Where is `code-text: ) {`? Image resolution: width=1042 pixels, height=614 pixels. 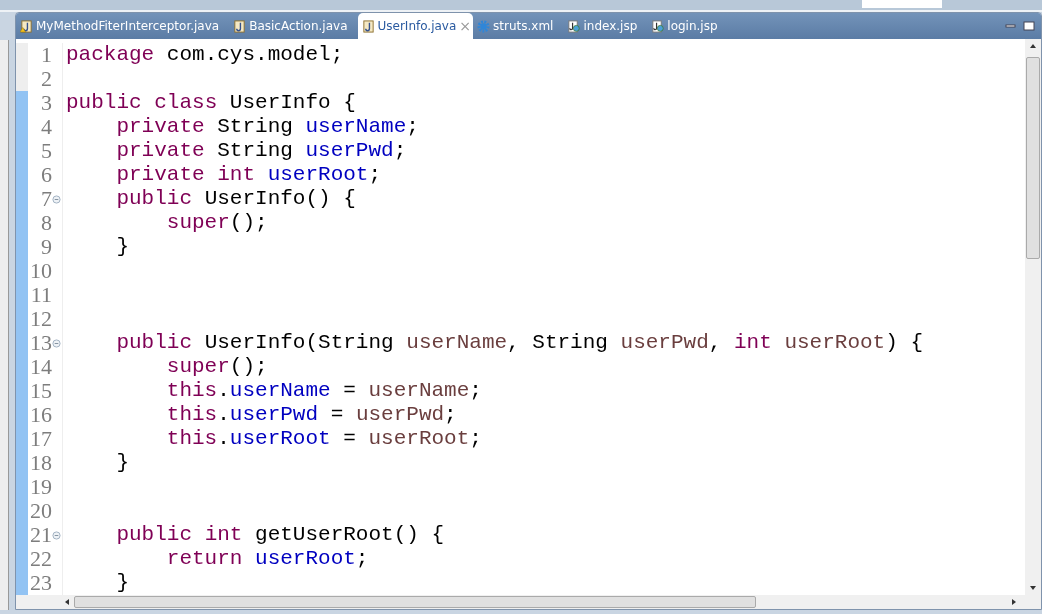 code-text: ) { is located at coordinates (904, 342).